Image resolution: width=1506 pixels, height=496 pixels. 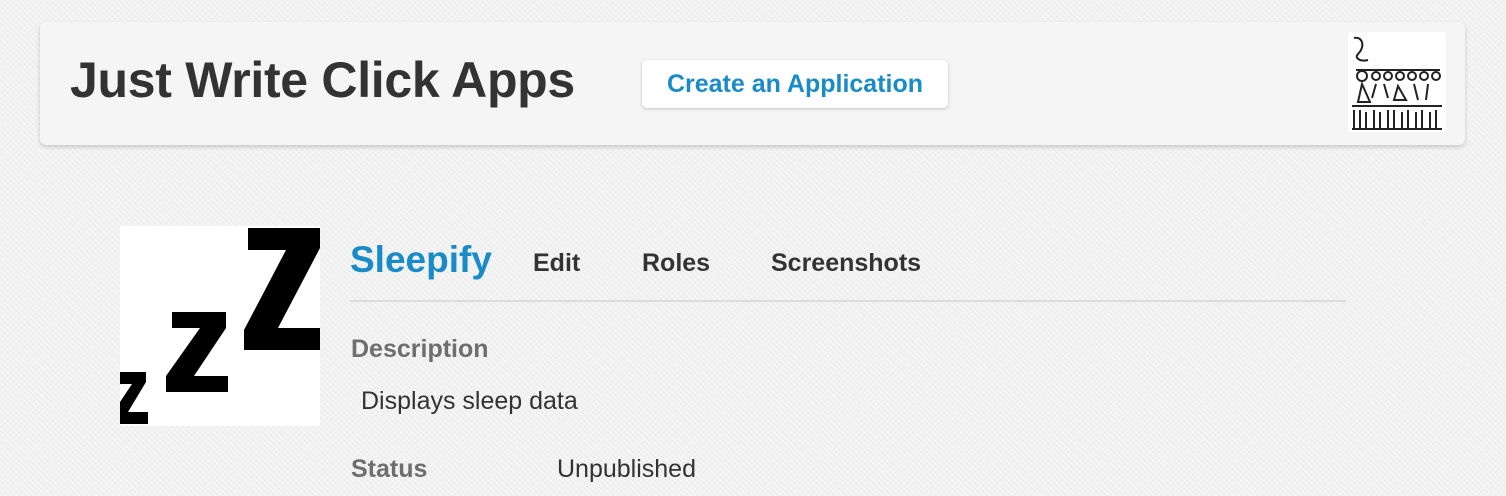 I want to click on user-avatar-sketch-icon, so click(x=1397, y=82).